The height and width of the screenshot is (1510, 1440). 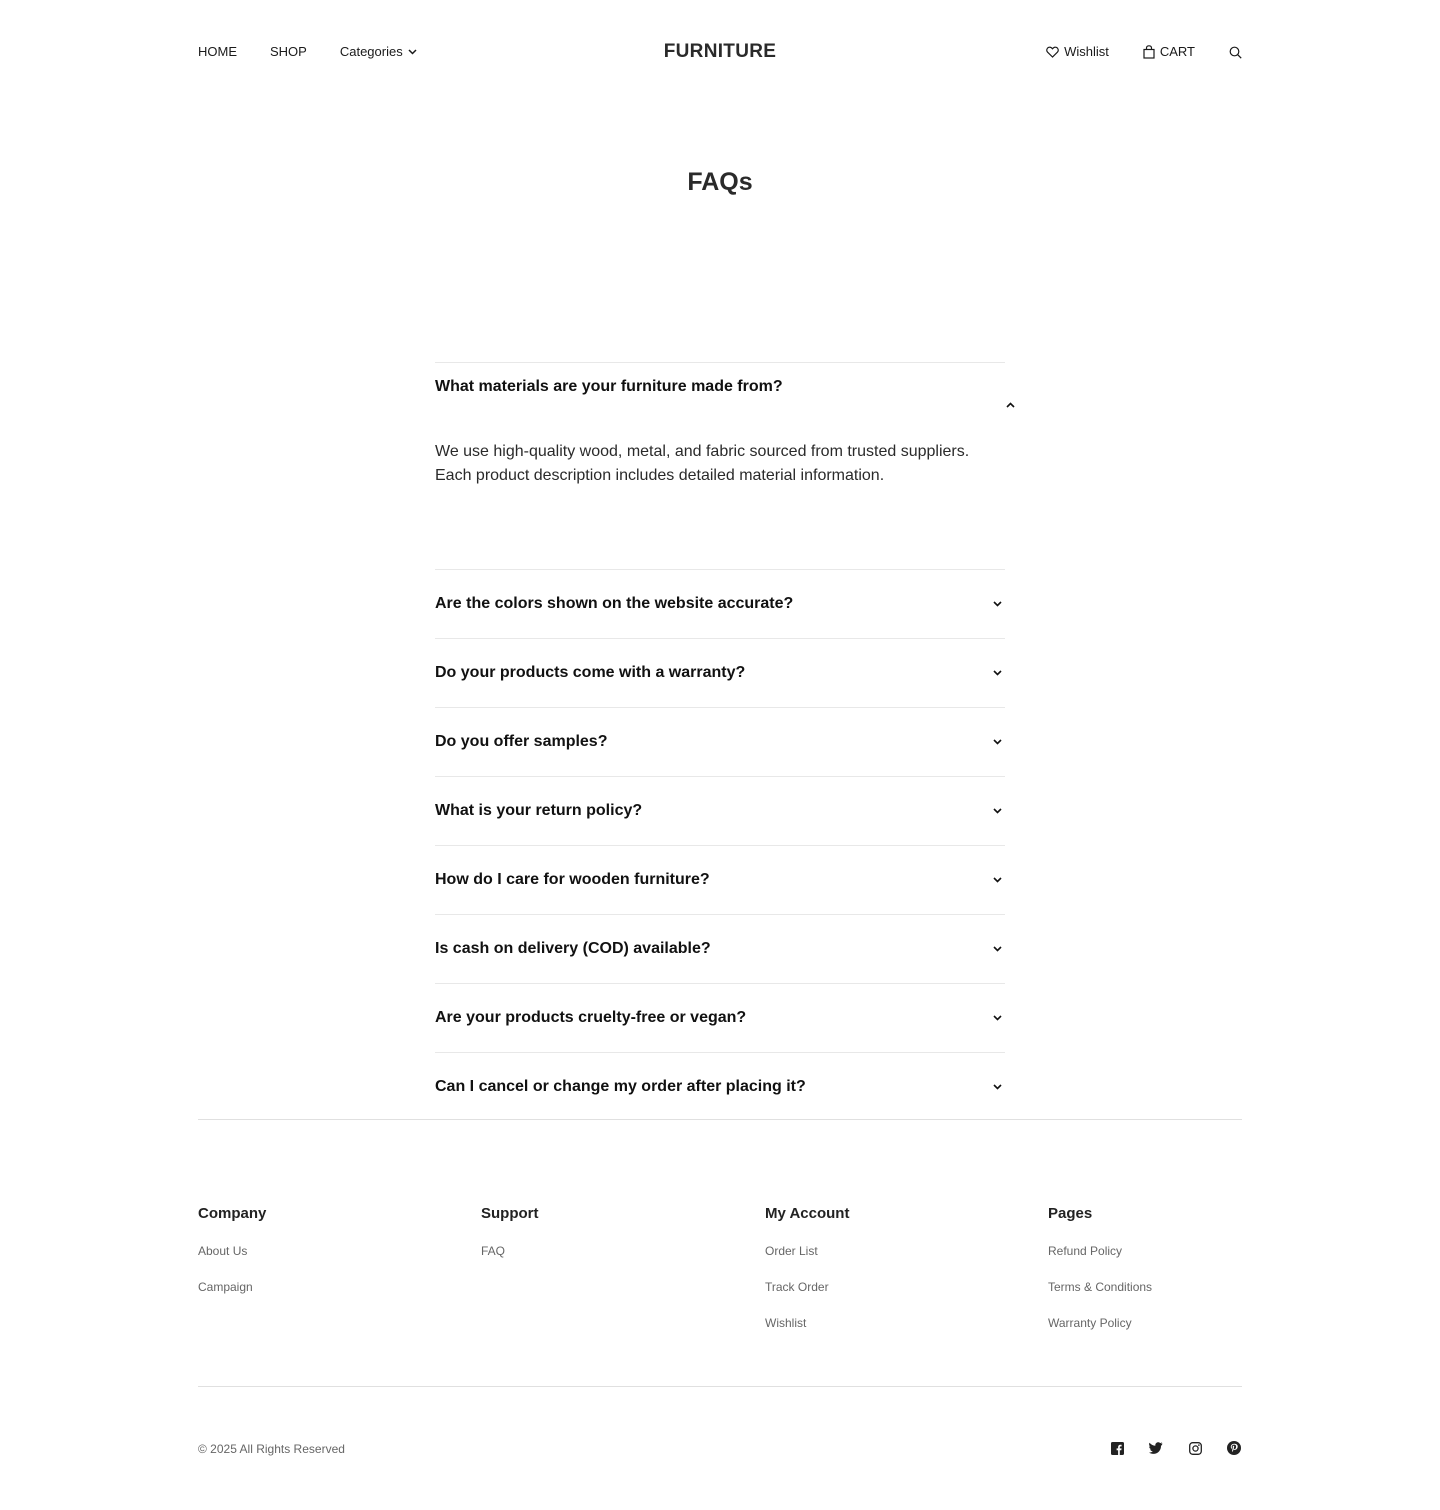 I want to click on footer-heading: Pages, so click(x=1070, y=1213).